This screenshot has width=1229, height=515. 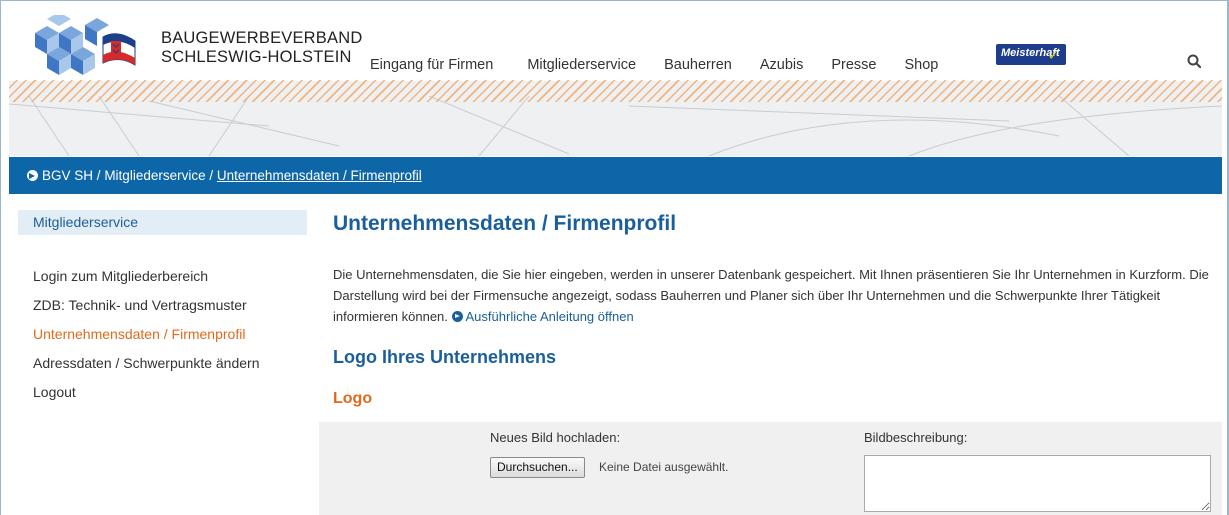 What do you see at coordinates (256, 57) in the screenshot?
I see `brand-line-2: SCHLESWIG-HOLSTEIN` at bounding box center [256, 57].